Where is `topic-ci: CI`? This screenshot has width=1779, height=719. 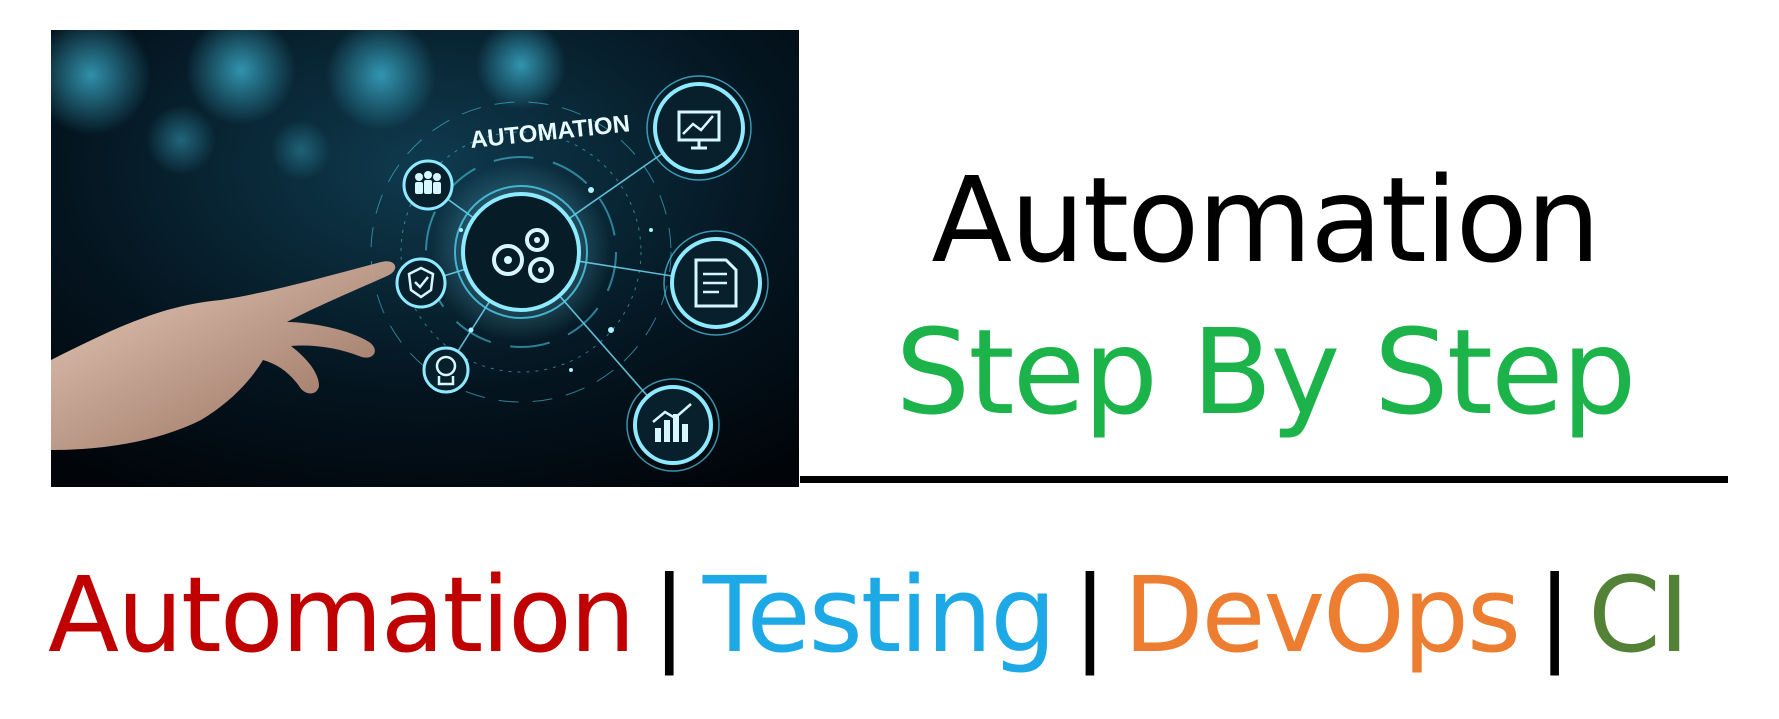
topic-ci: CI is located at coordinates (1638, 615).